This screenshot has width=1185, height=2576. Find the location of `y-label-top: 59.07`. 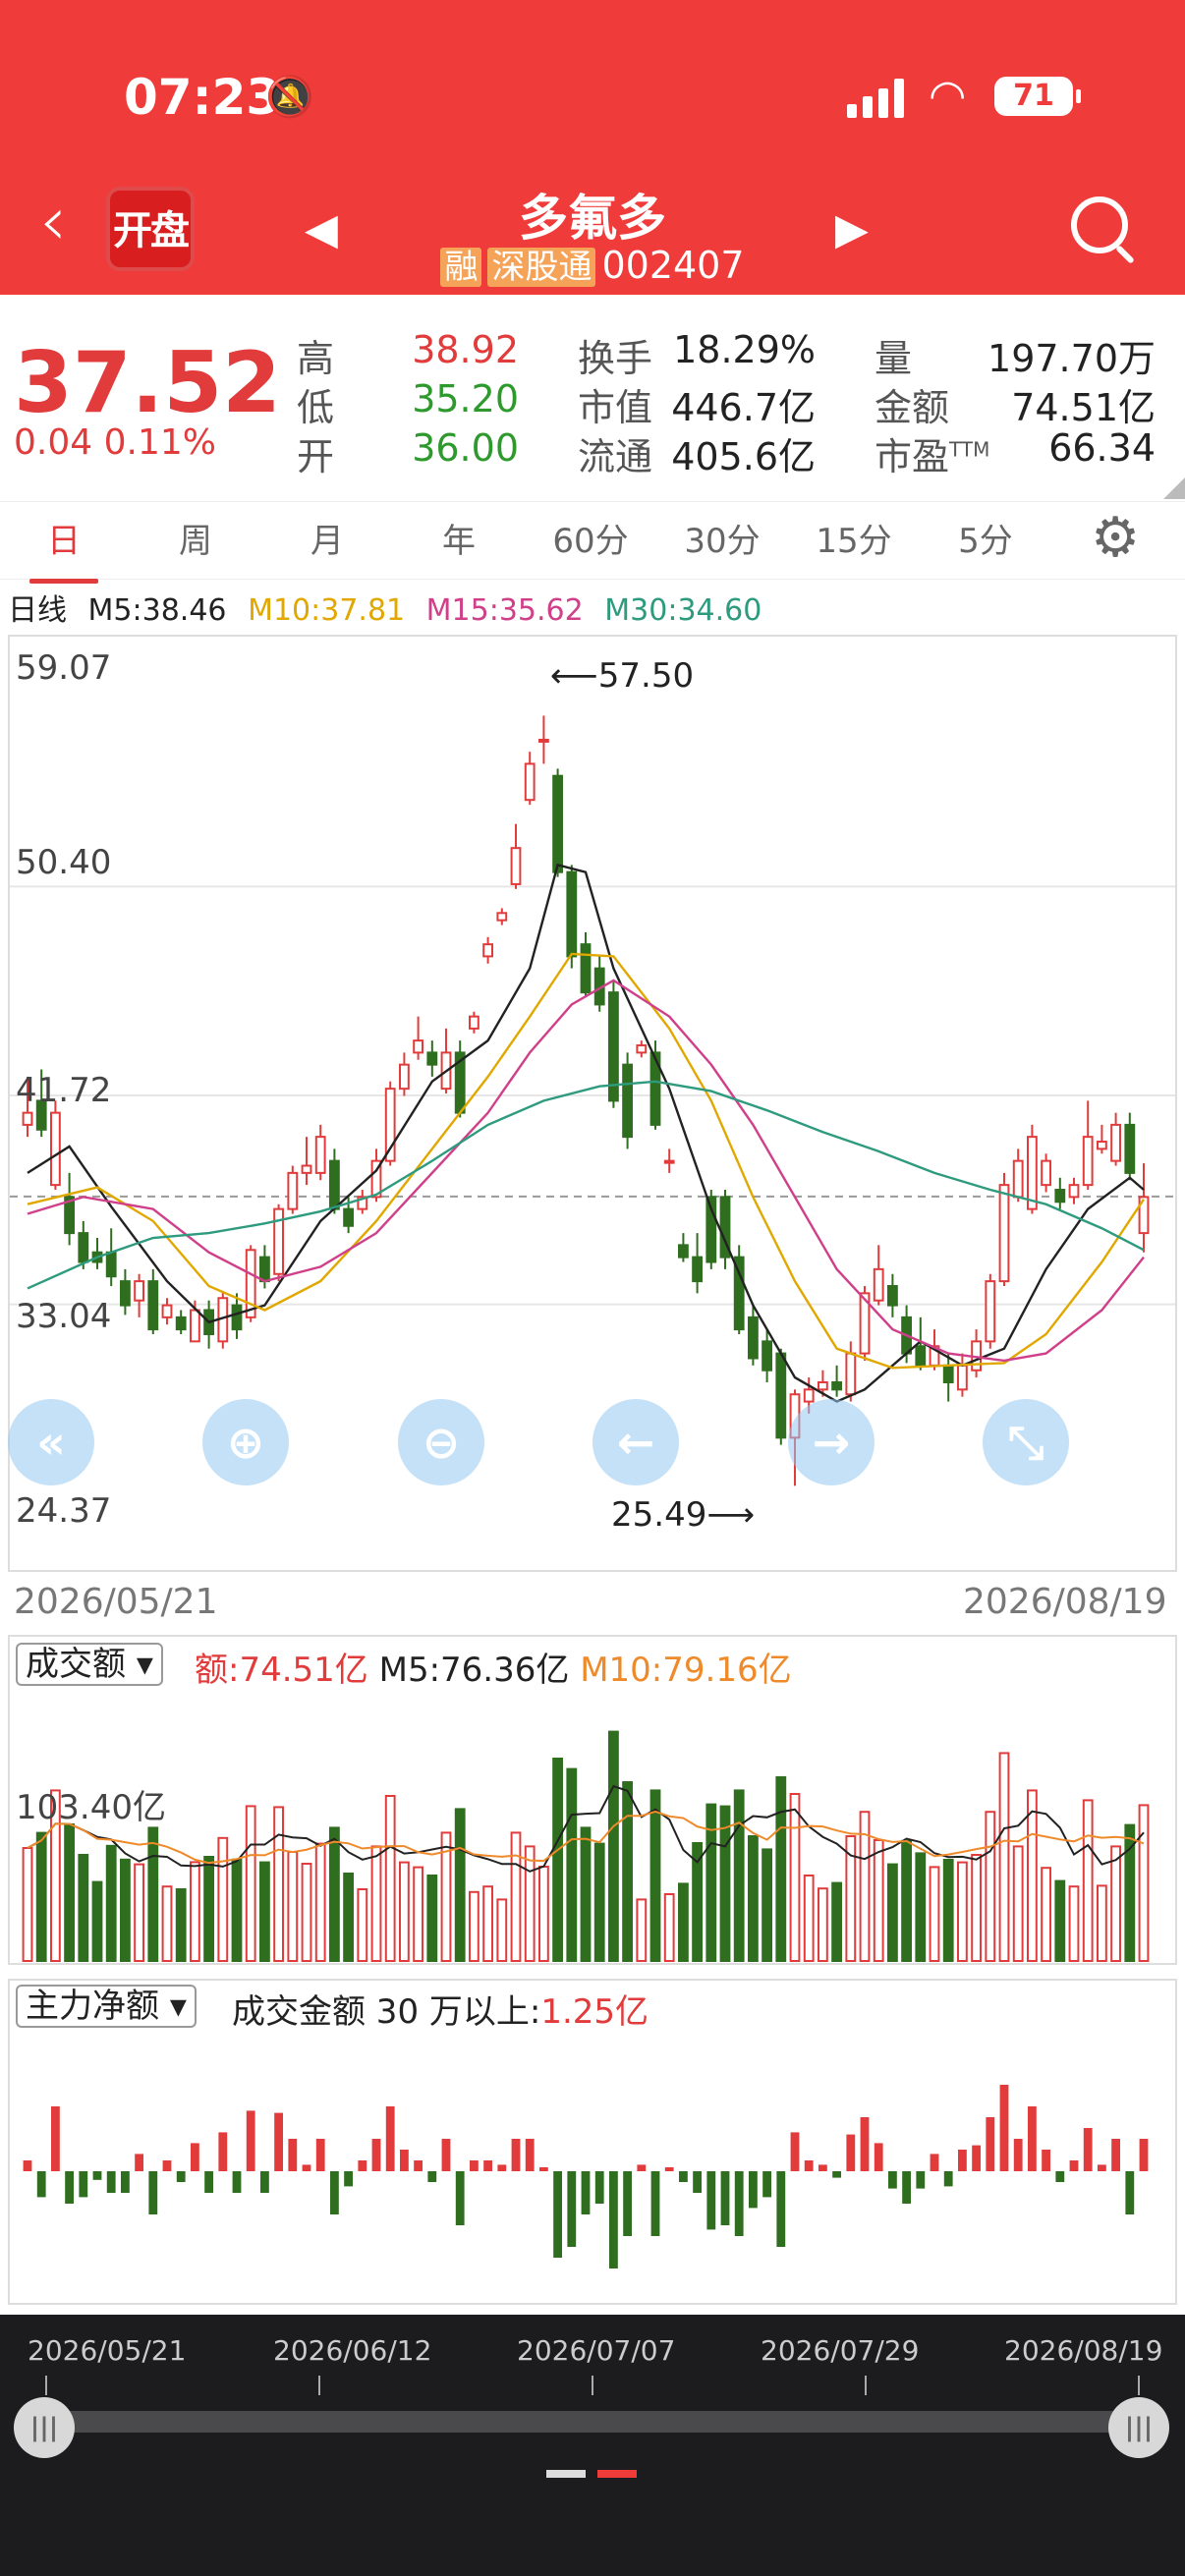

y-label-top: 59.07 is located at coordinates (64, 668).